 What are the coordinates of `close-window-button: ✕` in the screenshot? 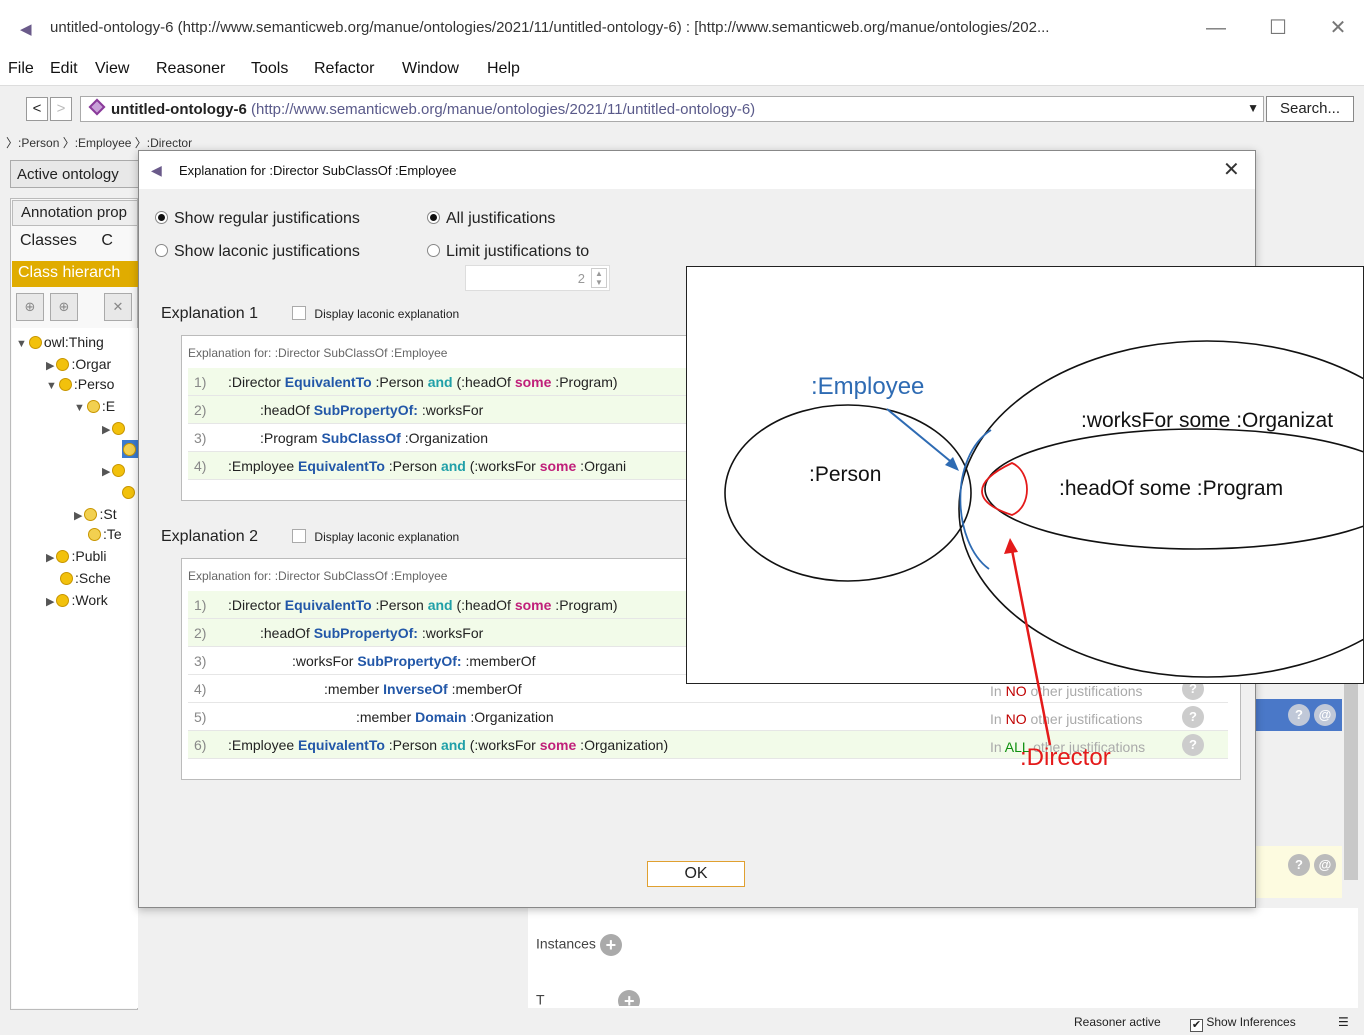 It's located at (1338, 28).